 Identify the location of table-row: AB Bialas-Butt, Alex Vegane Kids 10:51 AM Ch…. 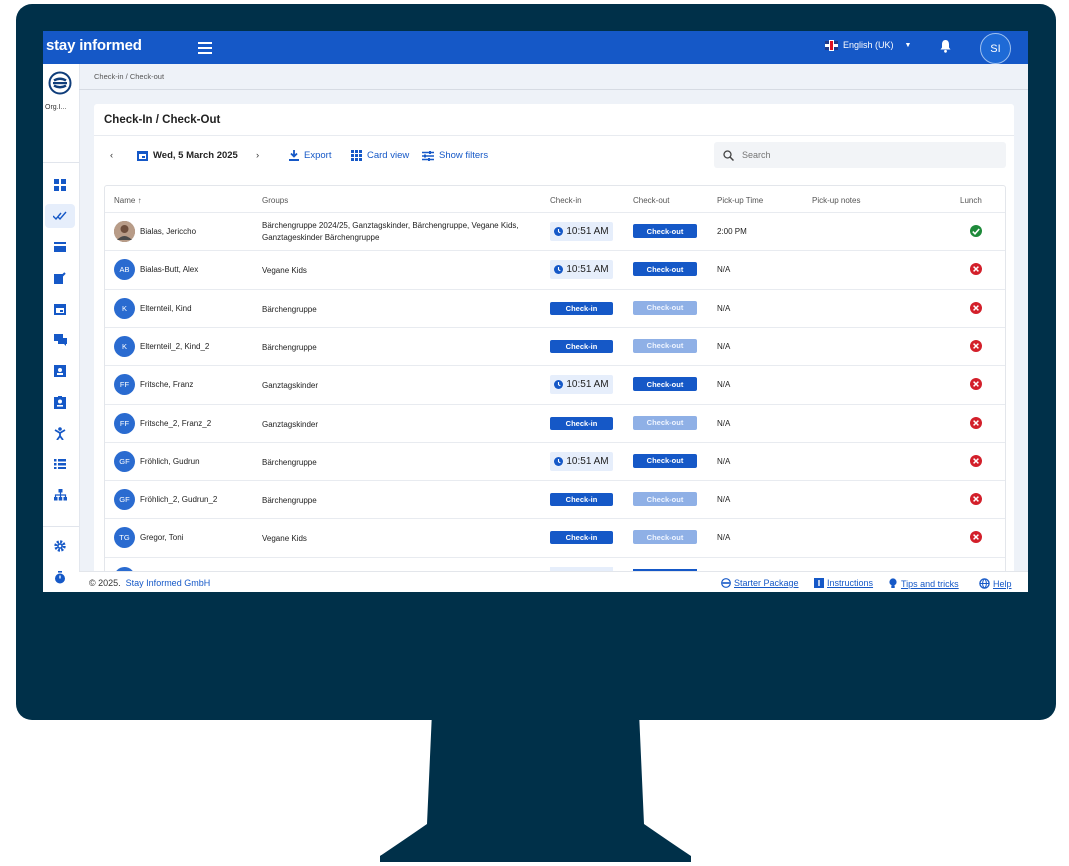
(555, 269).